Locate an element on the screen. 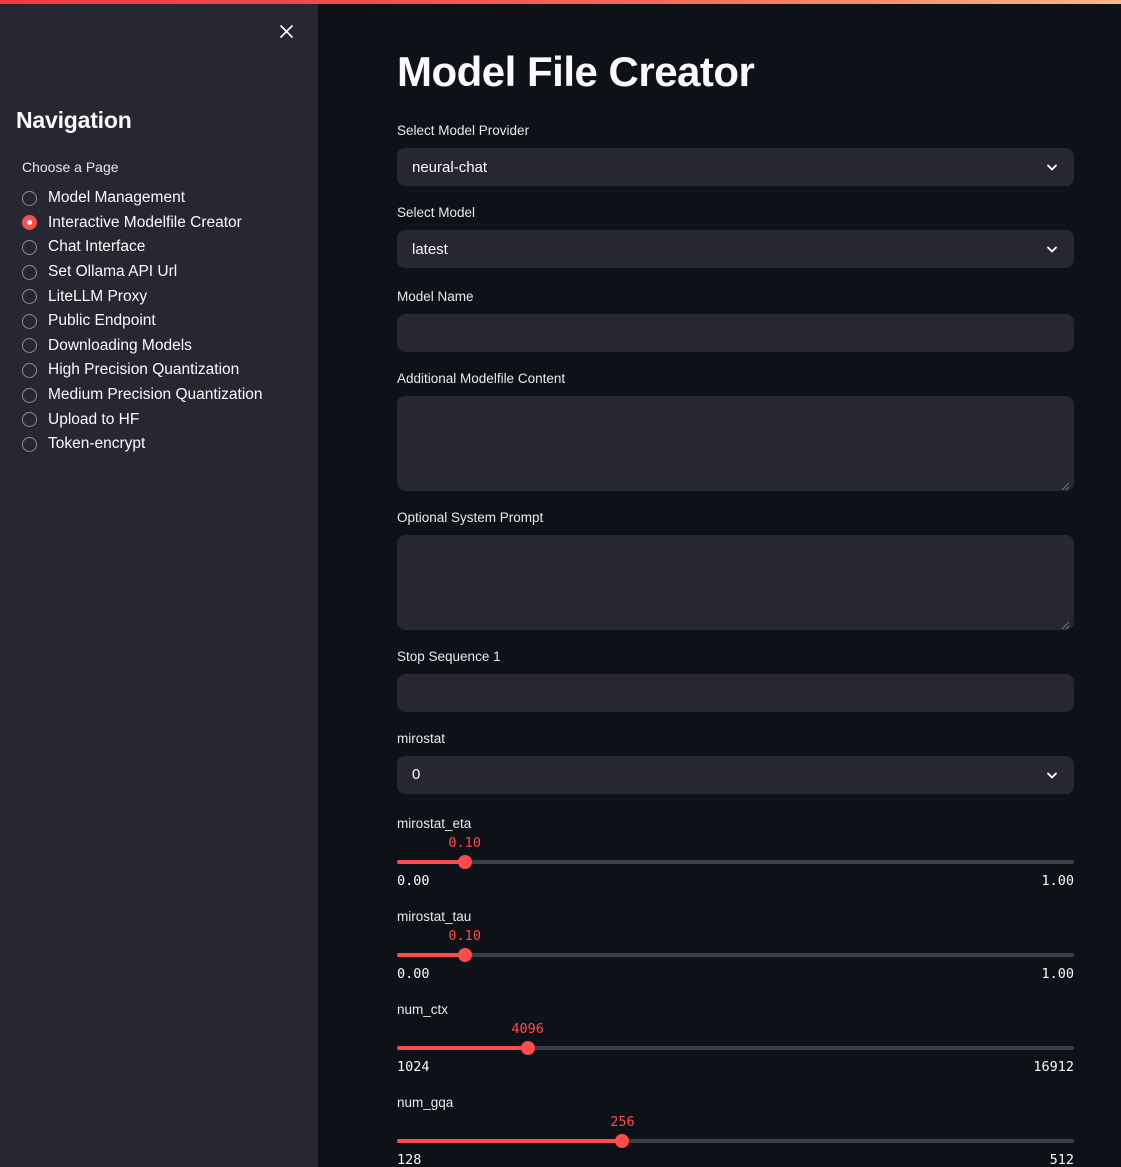 This screenshot has height=1167, width=1121. slider-max-label: 1.00 is located at coordinates (1057, 880).